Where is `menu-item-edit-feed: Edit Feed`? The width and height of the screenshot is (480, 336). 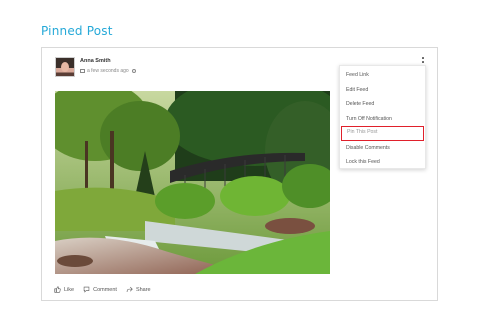
menu-item-edit-feed: Edit Feed is located at coordinates (382, 90).